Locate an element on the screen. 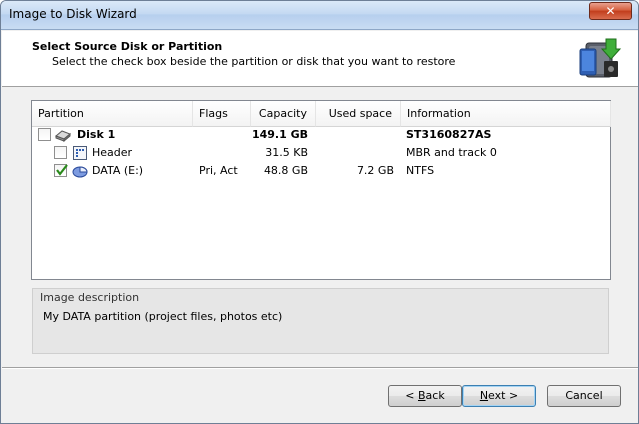  partition-name: Header is located at coordinates (112, 152).